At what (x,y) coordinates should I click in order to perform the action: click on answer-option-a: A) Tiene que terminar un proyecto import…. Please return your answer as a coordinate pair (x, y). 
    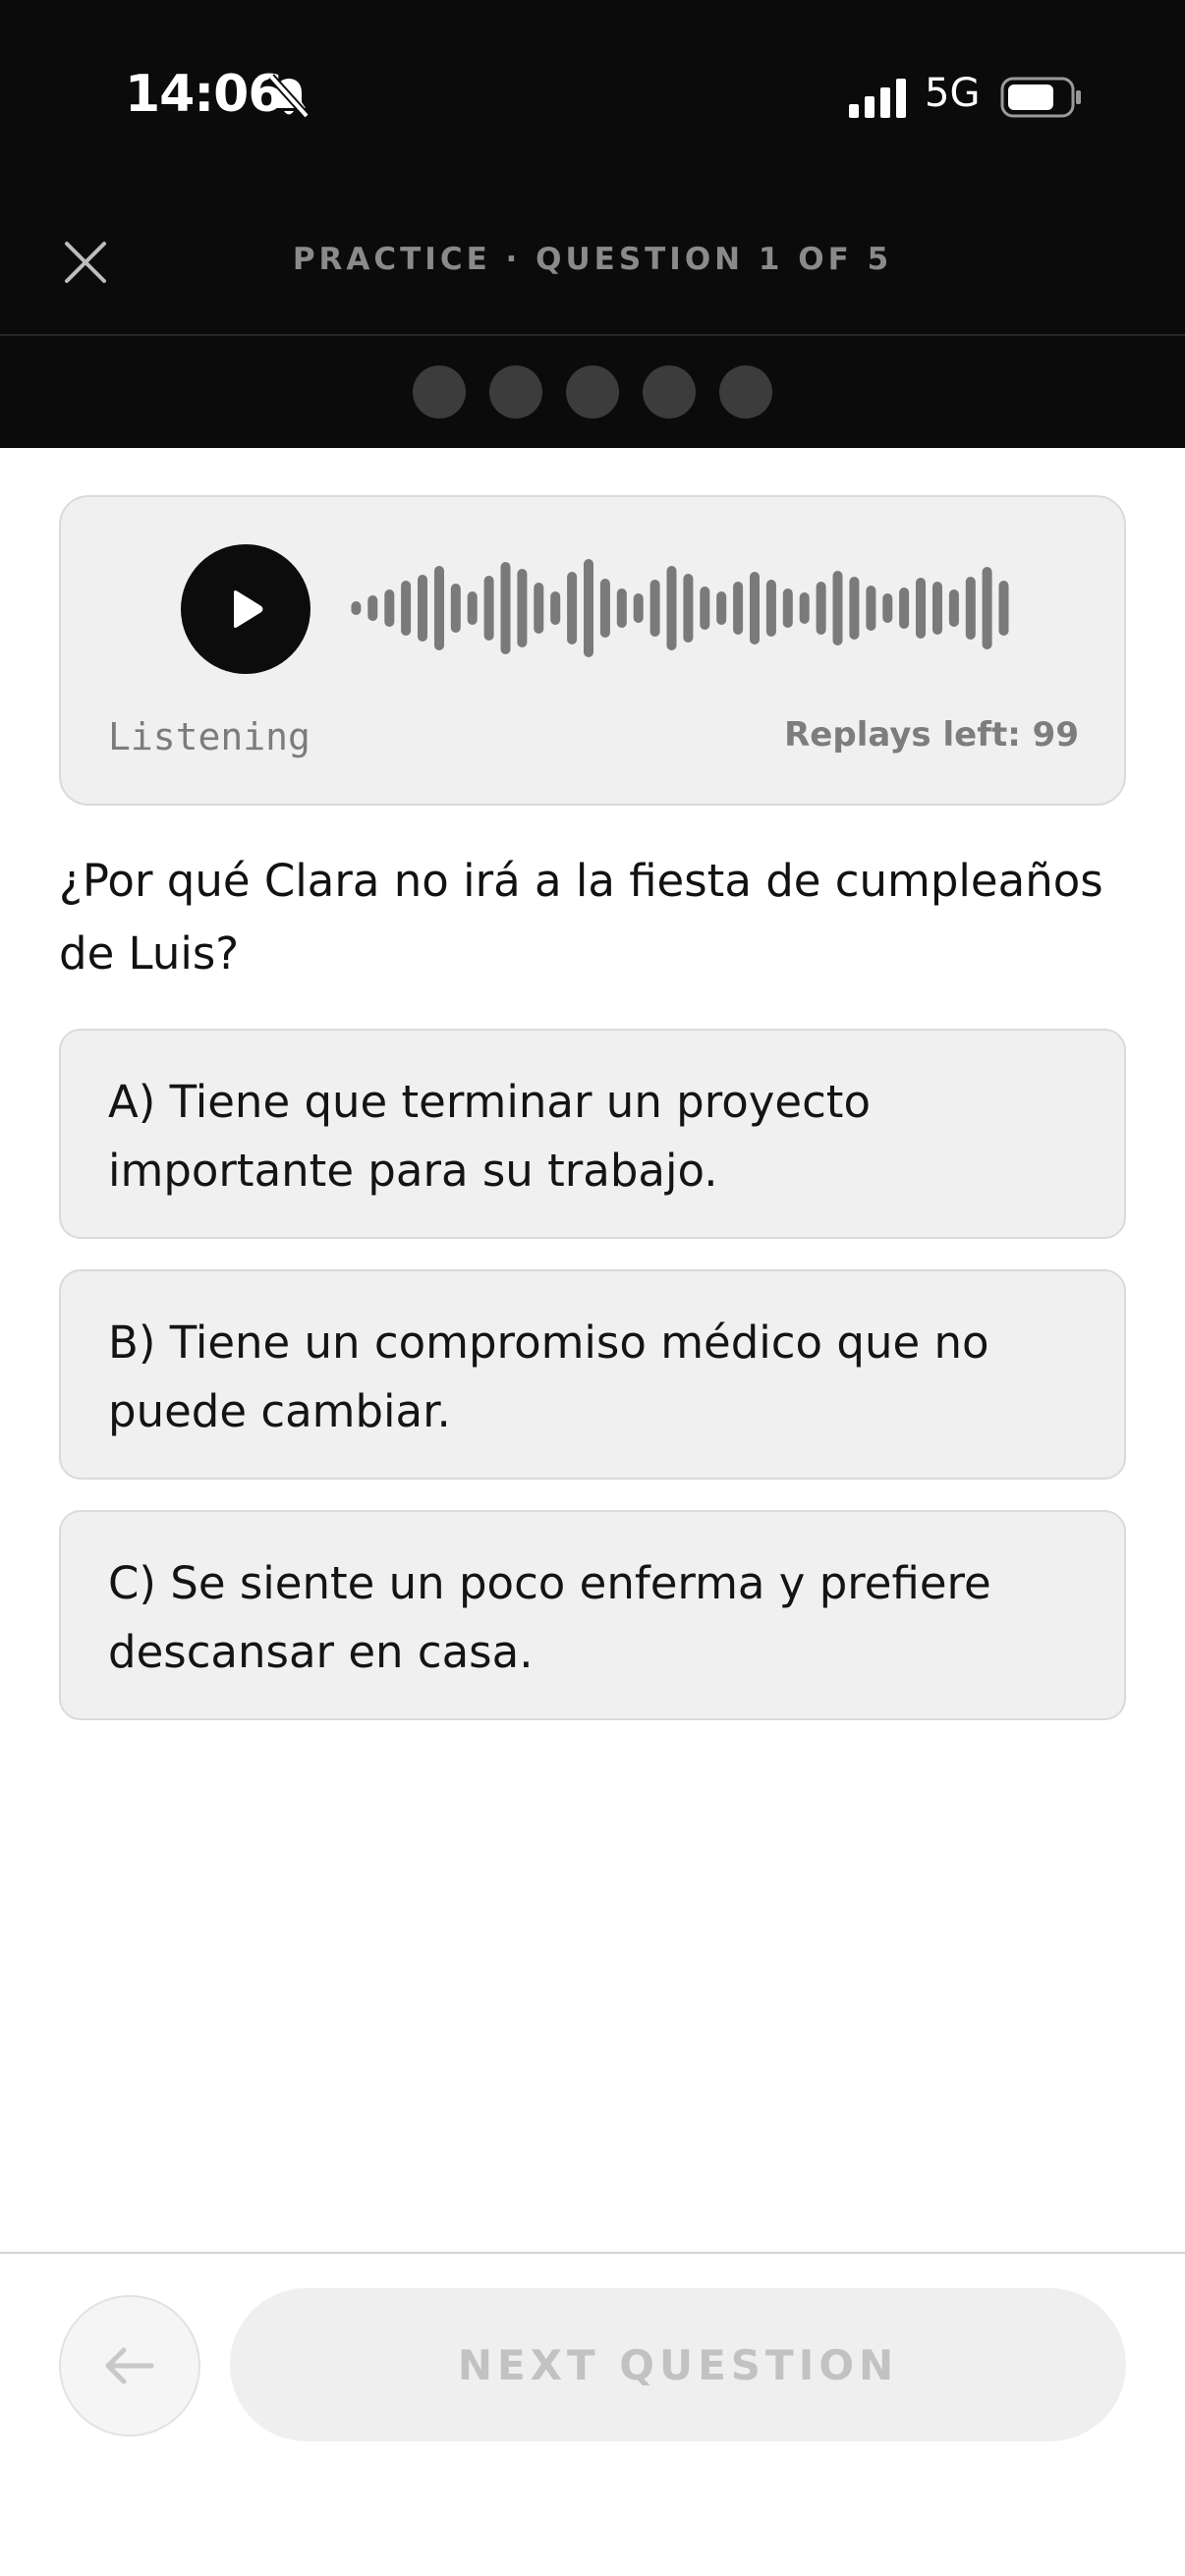
    Looking at the image, I should click on (592, 1134).